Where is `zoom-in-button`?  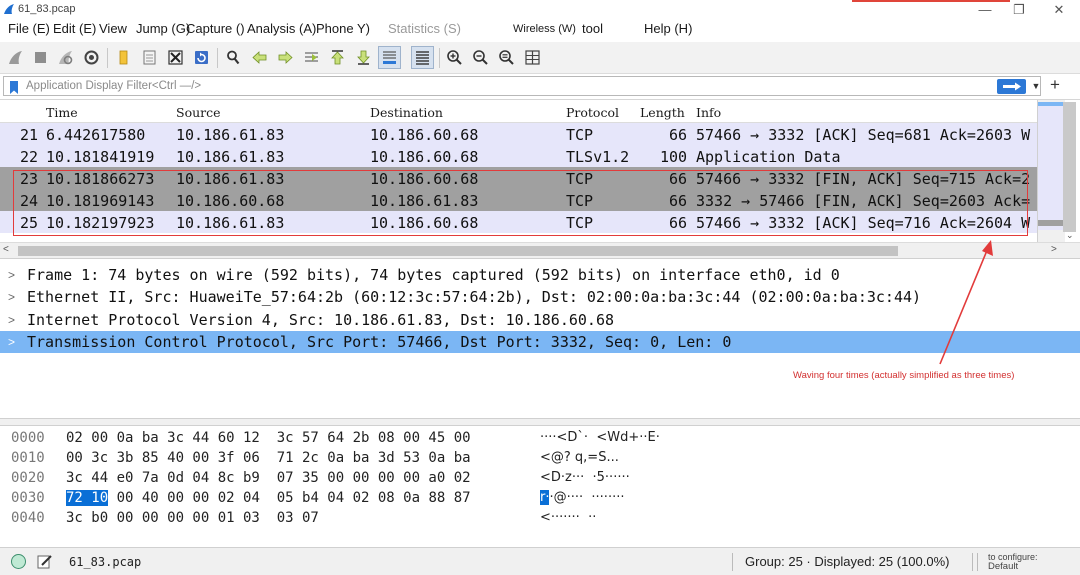 zoom-in-button is located at coordinates (454, 57).